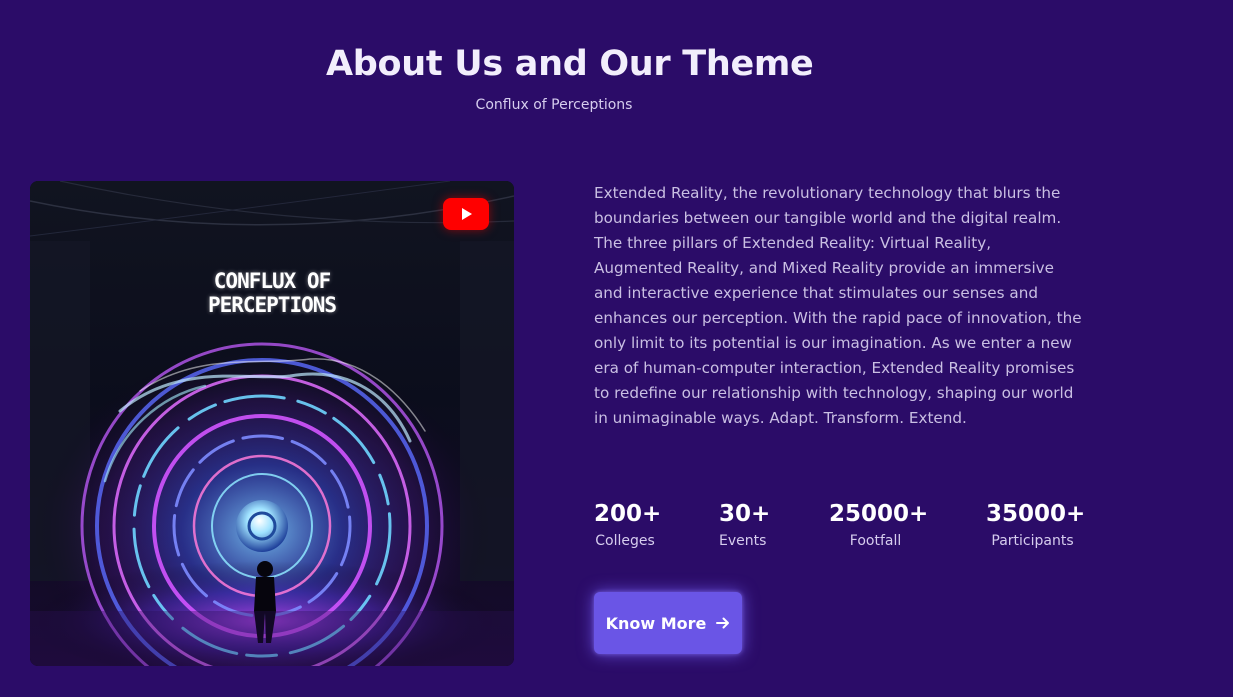 The width and height of the screenshot is (1233, 697). I want to click on stat-events: 30+ Events, so click(745, 525).